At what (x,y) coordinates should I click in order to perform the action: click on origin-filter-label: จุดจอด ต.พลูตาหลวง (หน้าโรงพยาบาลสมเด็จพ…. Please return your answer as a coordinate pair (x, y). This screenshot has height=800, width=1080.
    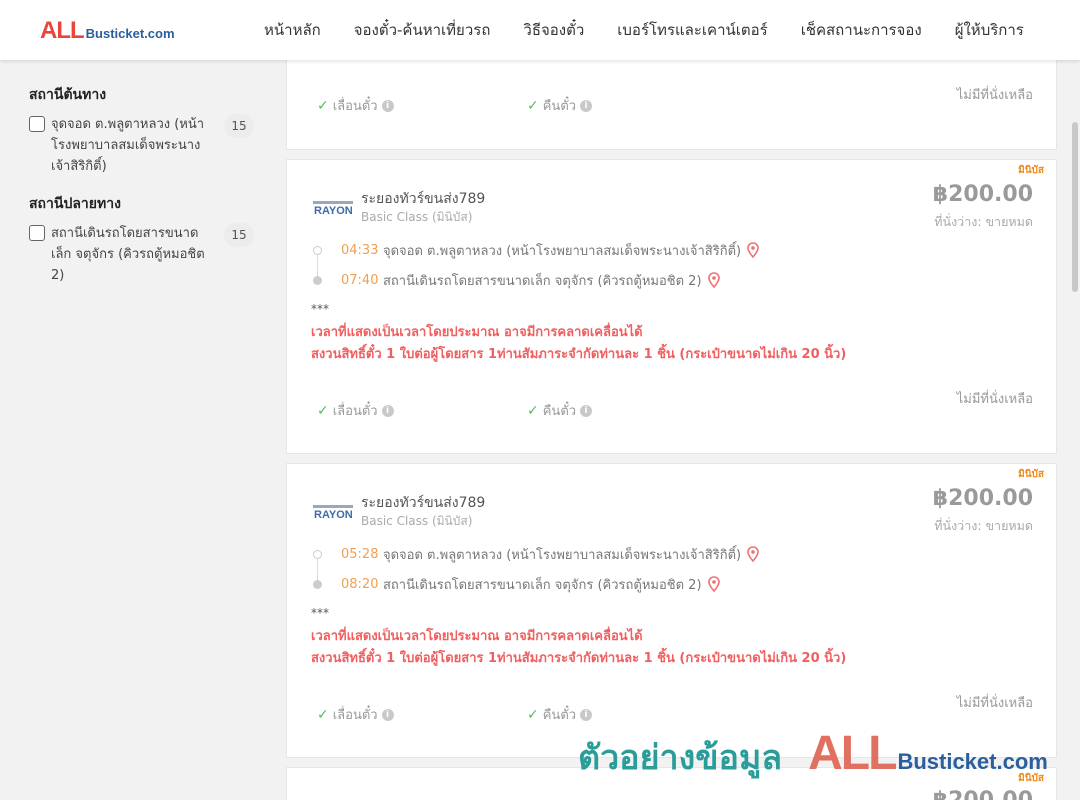
    Looking at the image, I should click on (128, 145).